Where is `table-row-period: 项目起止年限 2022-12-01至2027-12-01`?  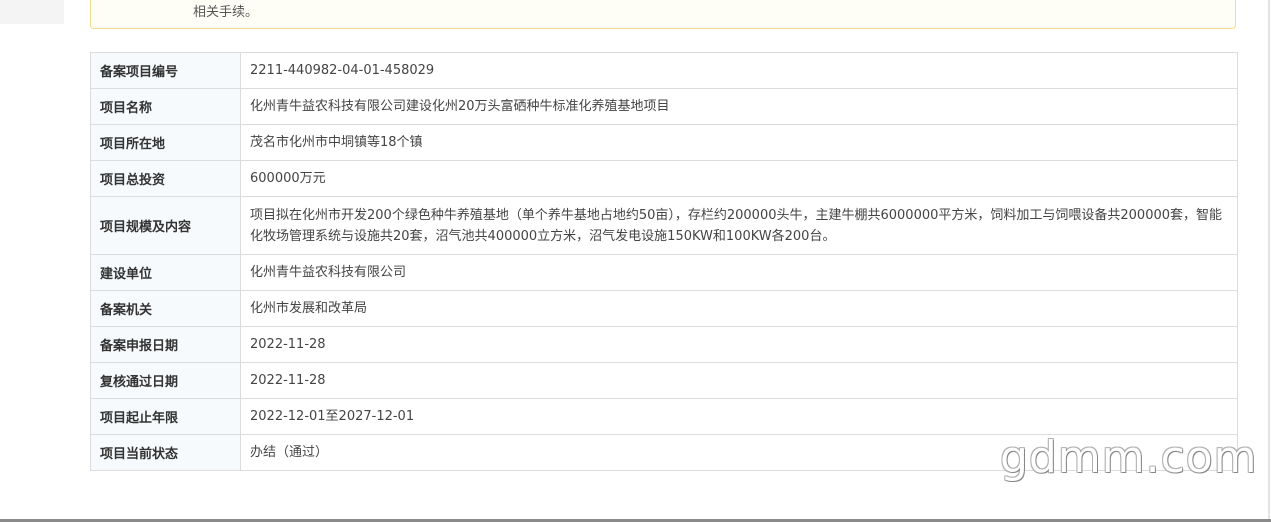 table-row-period: 项目起止年限 2022-12-01至2027-12-01 is located at coordinates (664, 416).